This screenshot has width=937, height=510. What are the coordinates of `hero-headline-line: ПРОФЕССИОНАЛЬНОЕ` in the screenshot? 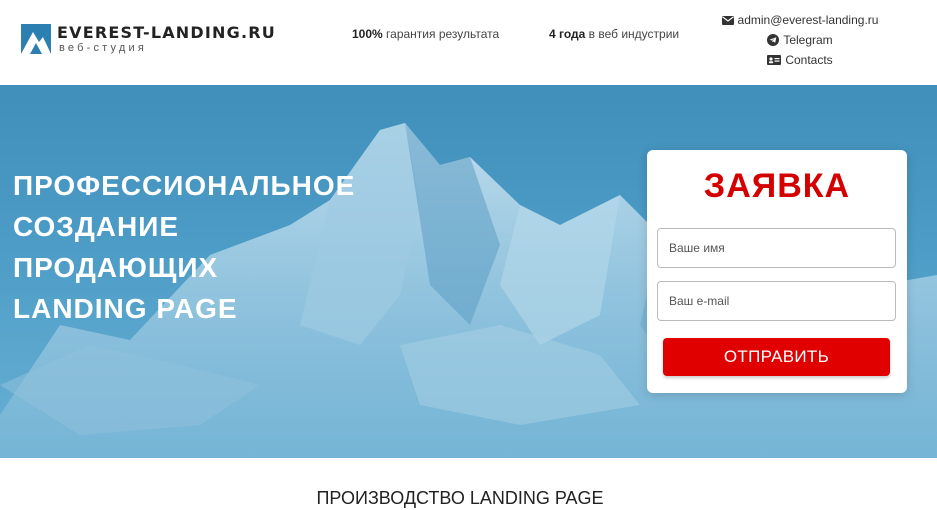 It's located at (184, 185).